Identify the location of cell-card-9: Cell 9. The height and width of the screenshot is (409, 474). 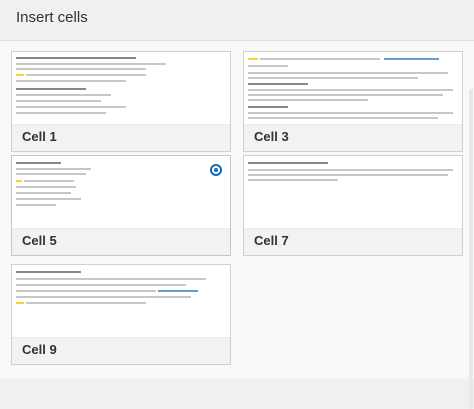
(121, 314).